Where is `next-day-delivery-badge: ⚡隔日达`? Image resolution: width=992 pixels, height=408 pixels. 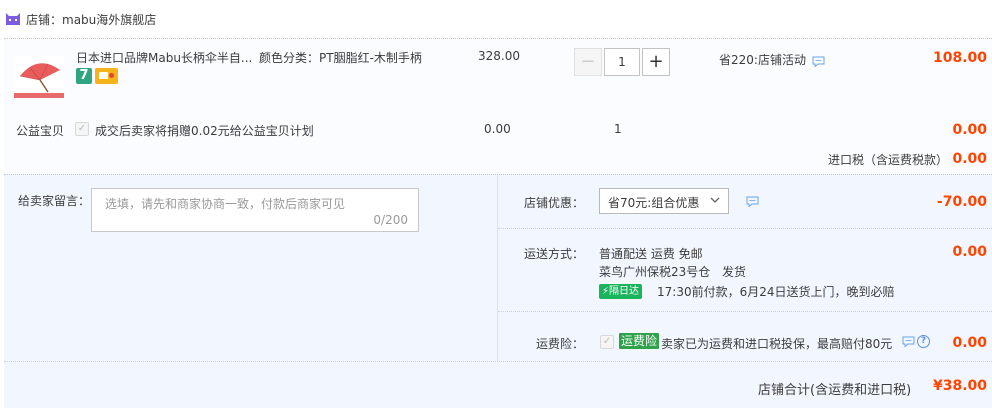
next-day-delivery-badge: ⚡隔日达 is located at coordinates (621, 291).